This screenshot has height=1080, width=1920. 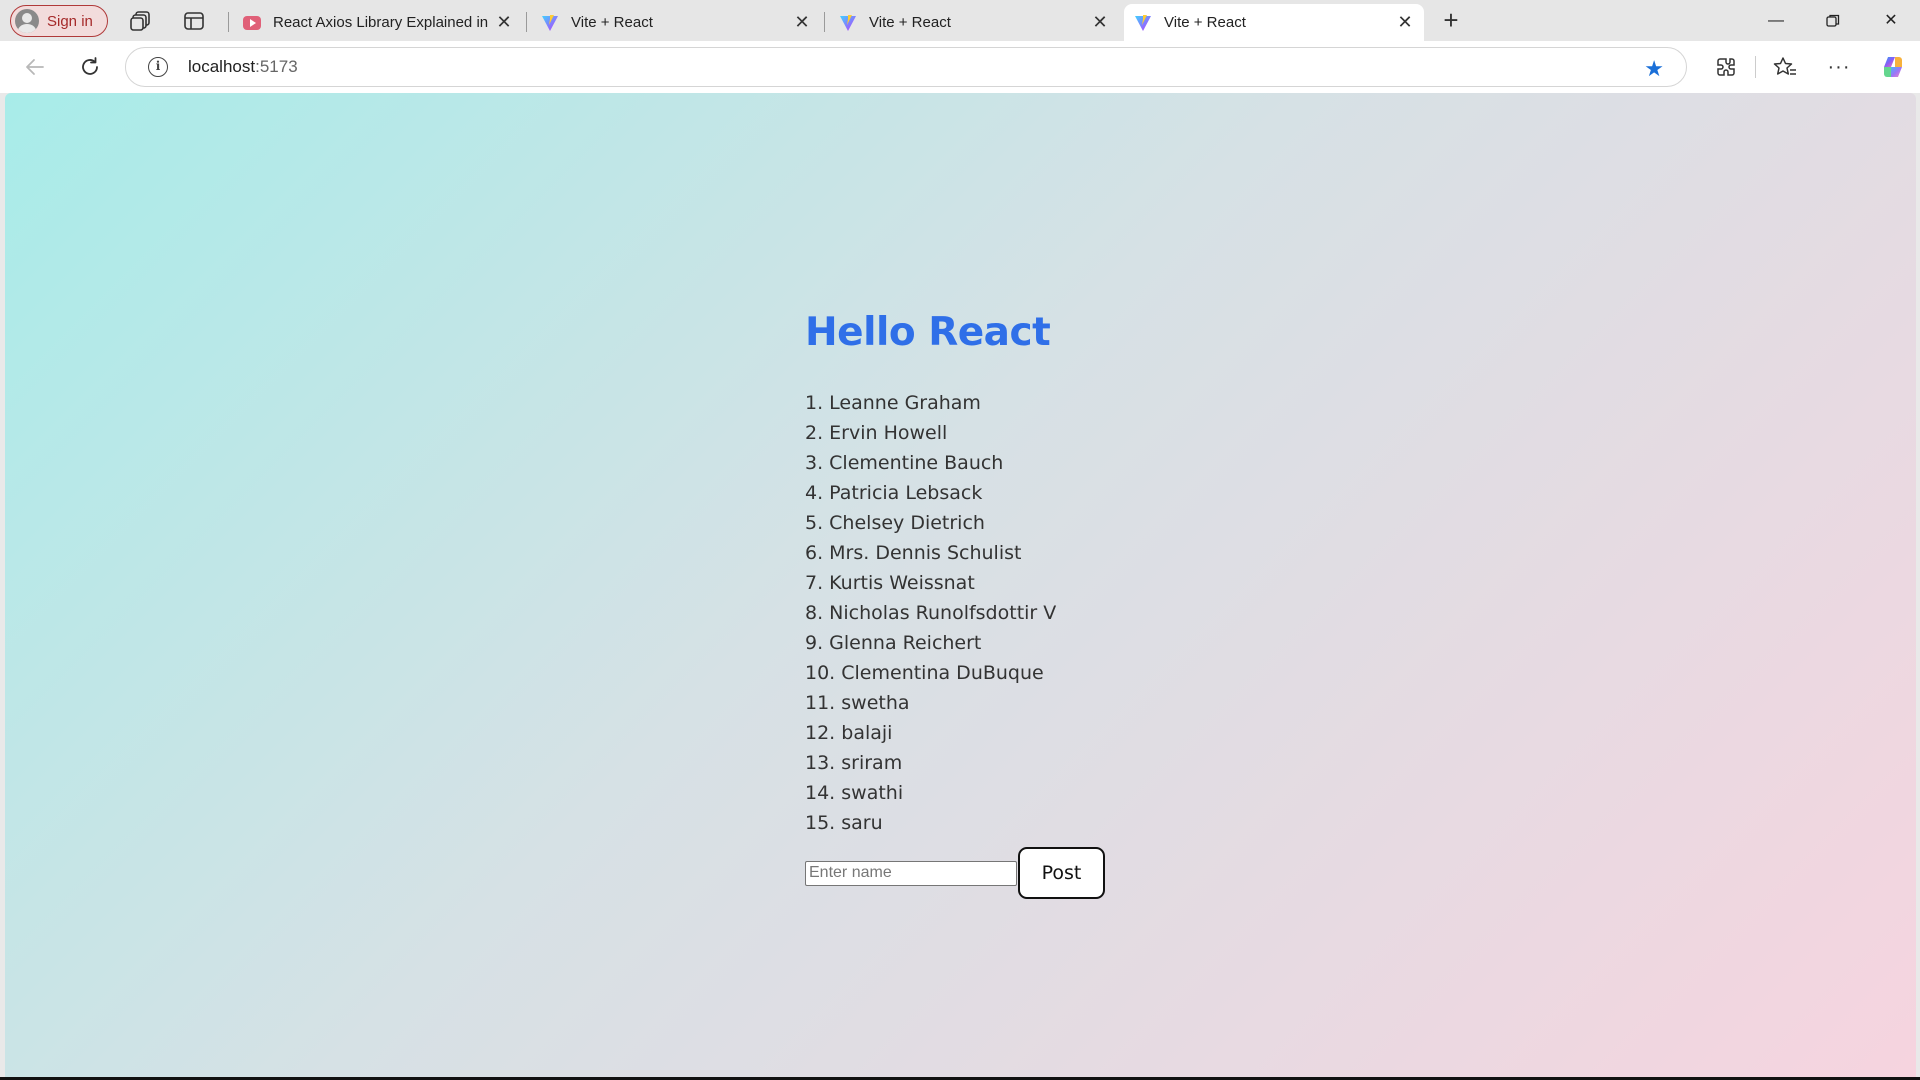 I want to click on user-list-item: 6. Mrs. Dennis Schulist, so click(x=913, y=553).